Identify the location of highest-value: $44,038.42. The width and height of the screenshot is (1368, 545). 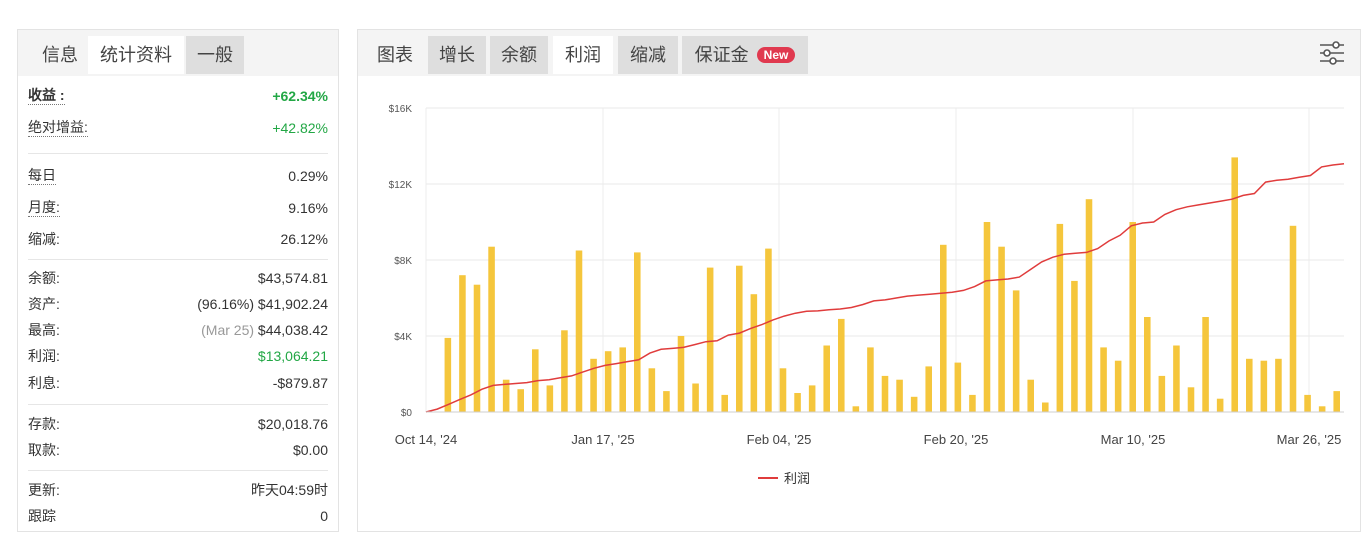
(292, 330).